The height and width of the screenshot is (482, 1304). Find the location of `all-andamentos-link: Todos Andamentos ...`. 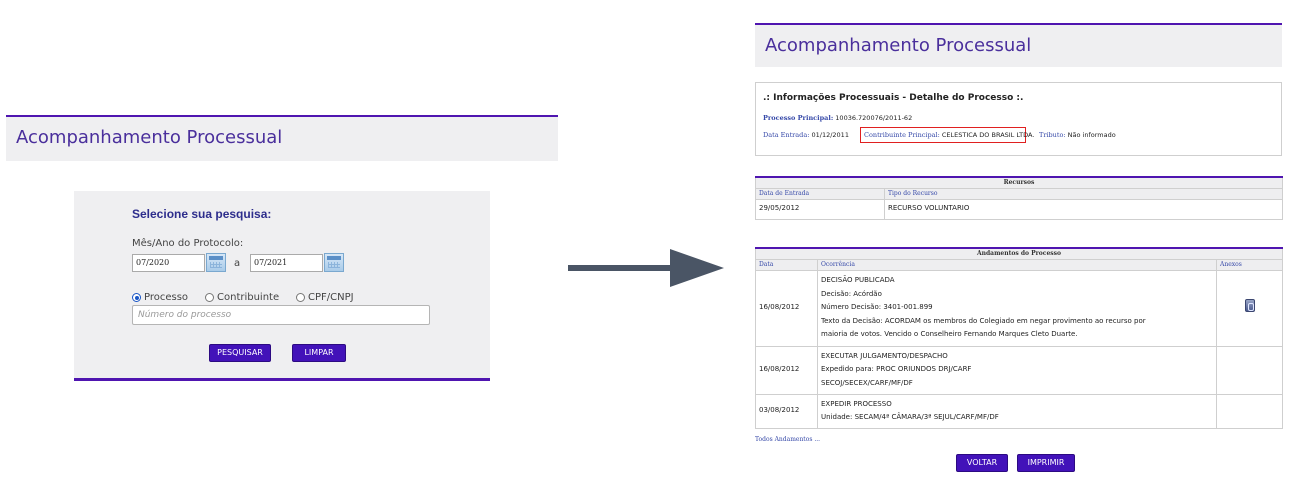

all-andamentos-link: Todos Andamentos ... is located at coordinates (787, 439).